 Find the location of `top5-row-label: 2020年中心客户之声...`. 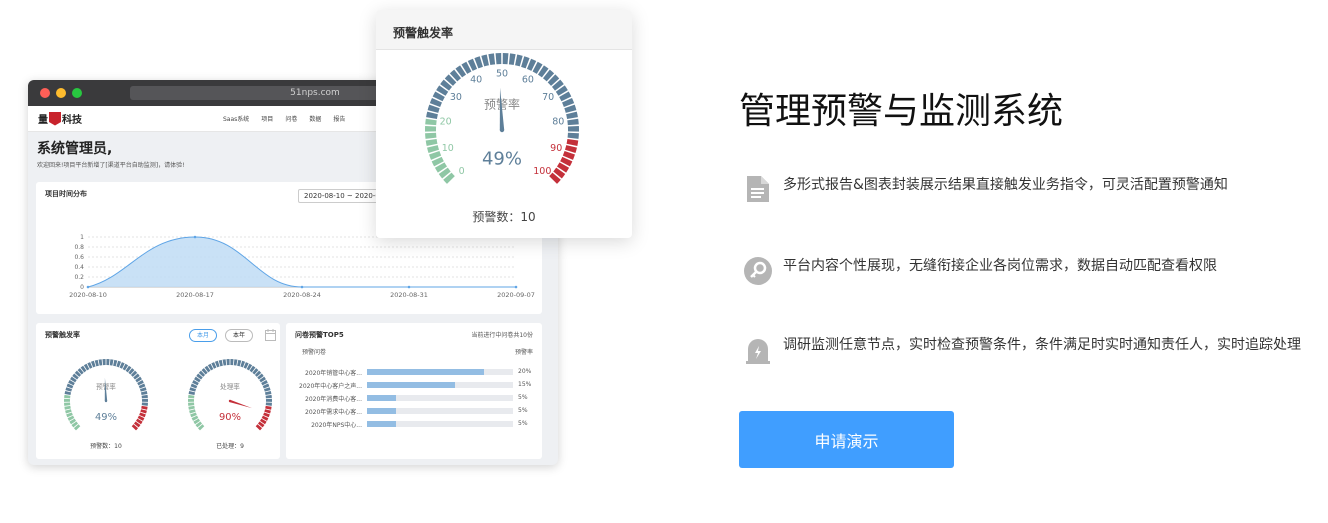

top5-row-label: 2020年中心客户之声... is located at coordinates (330, 386).